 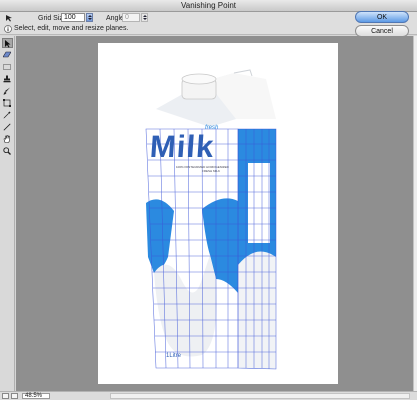 I want to click on marquee-icon, so click(x=7, y=67).